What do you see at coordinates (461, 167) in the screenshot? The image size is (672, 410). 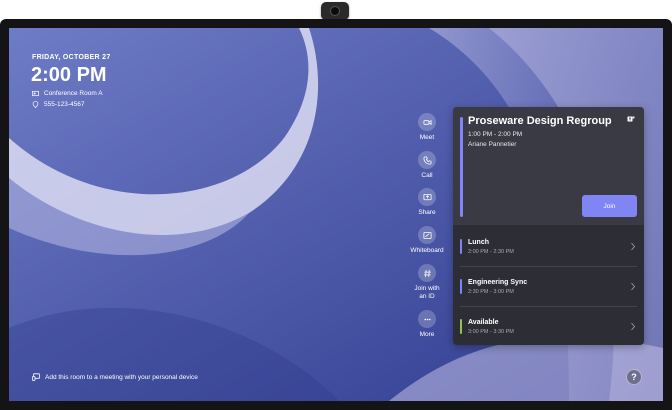 I see `featured-accent-bar` at bounding box center [461, 167].